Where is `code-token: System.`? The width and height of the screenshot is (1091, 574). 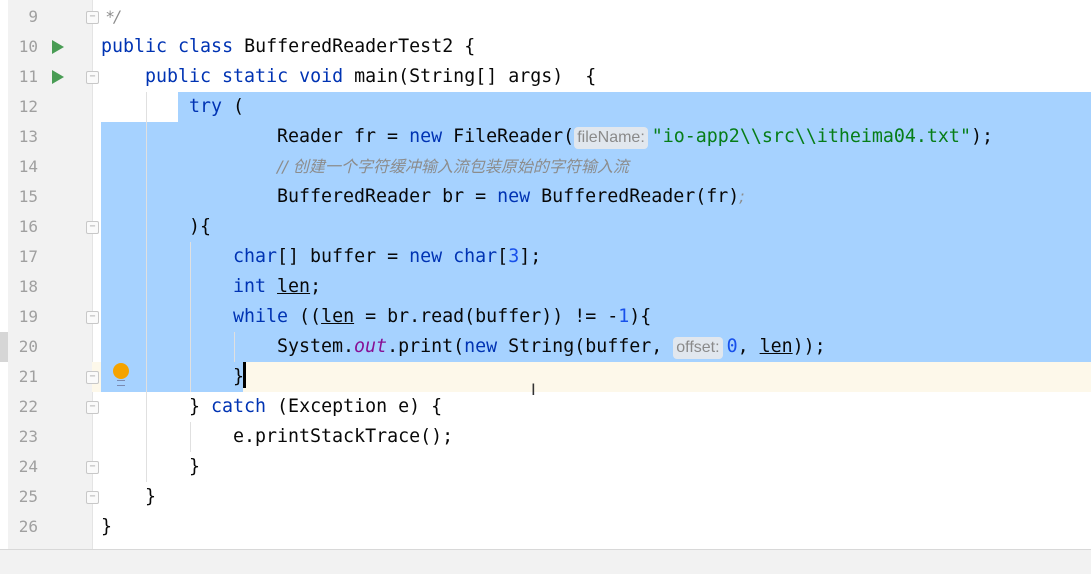
code-token: System. is located at coordinates (316, 346).